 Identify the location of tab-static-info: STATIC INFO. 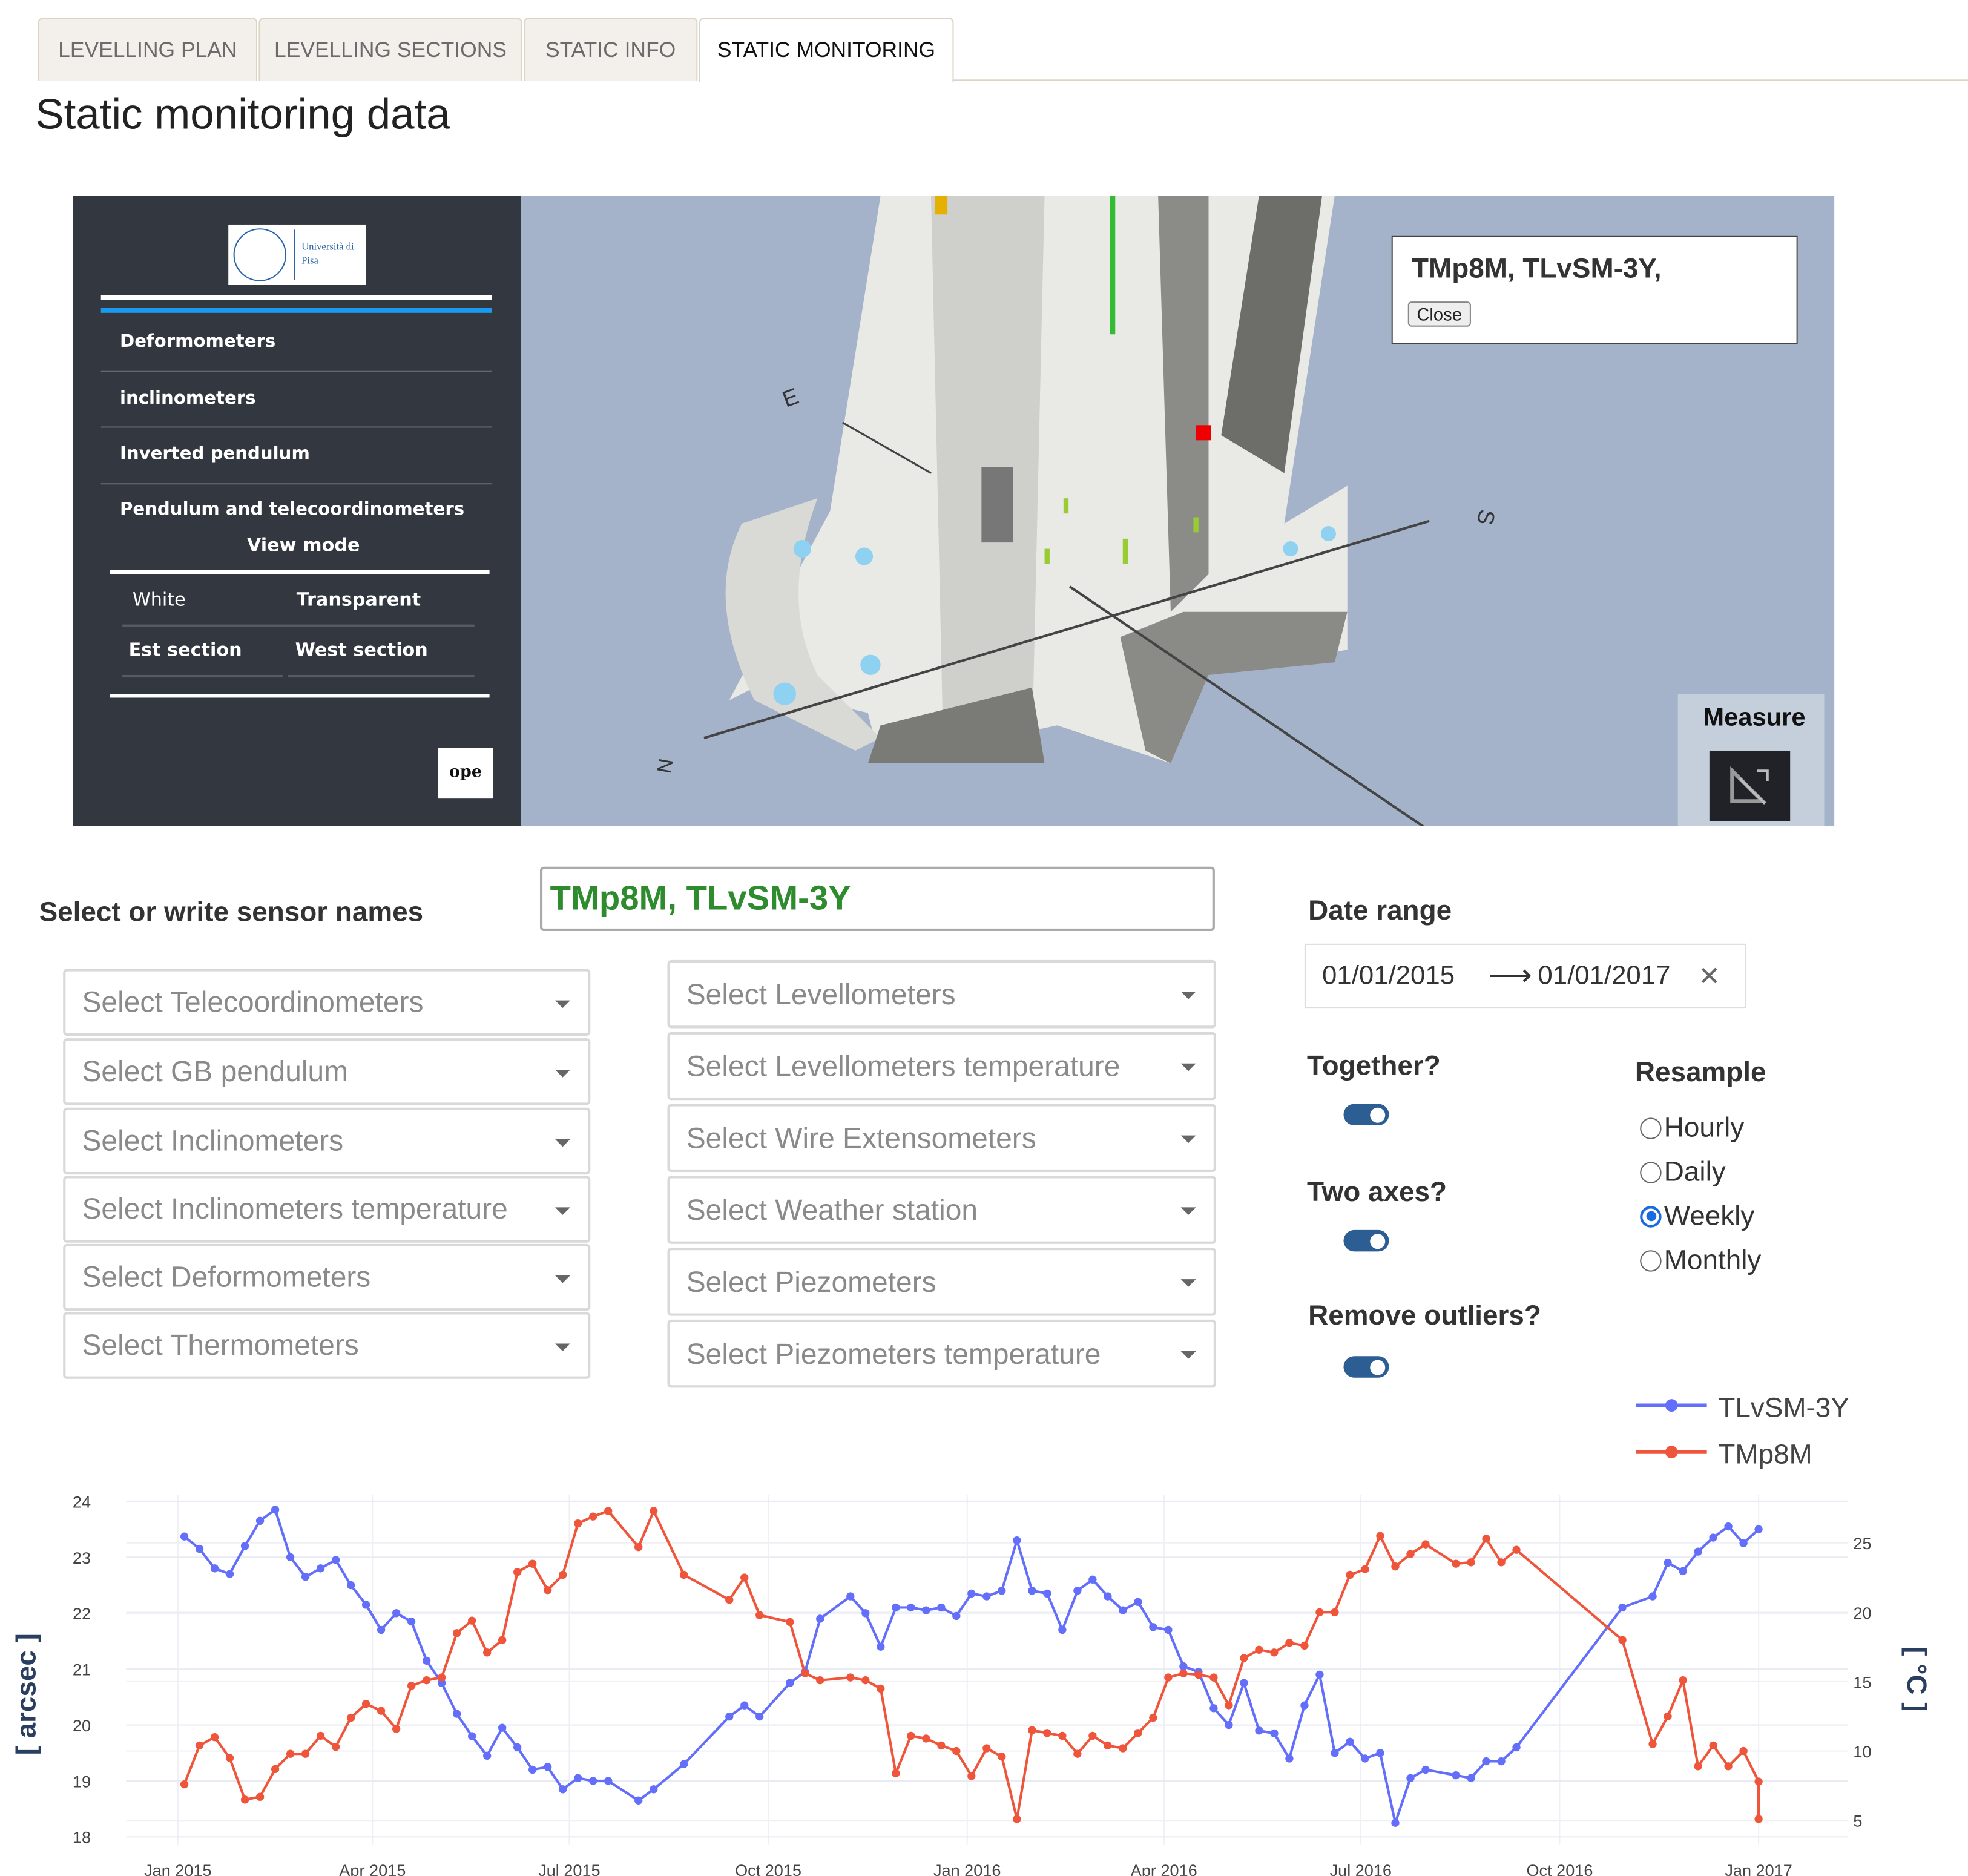
(610, 49).